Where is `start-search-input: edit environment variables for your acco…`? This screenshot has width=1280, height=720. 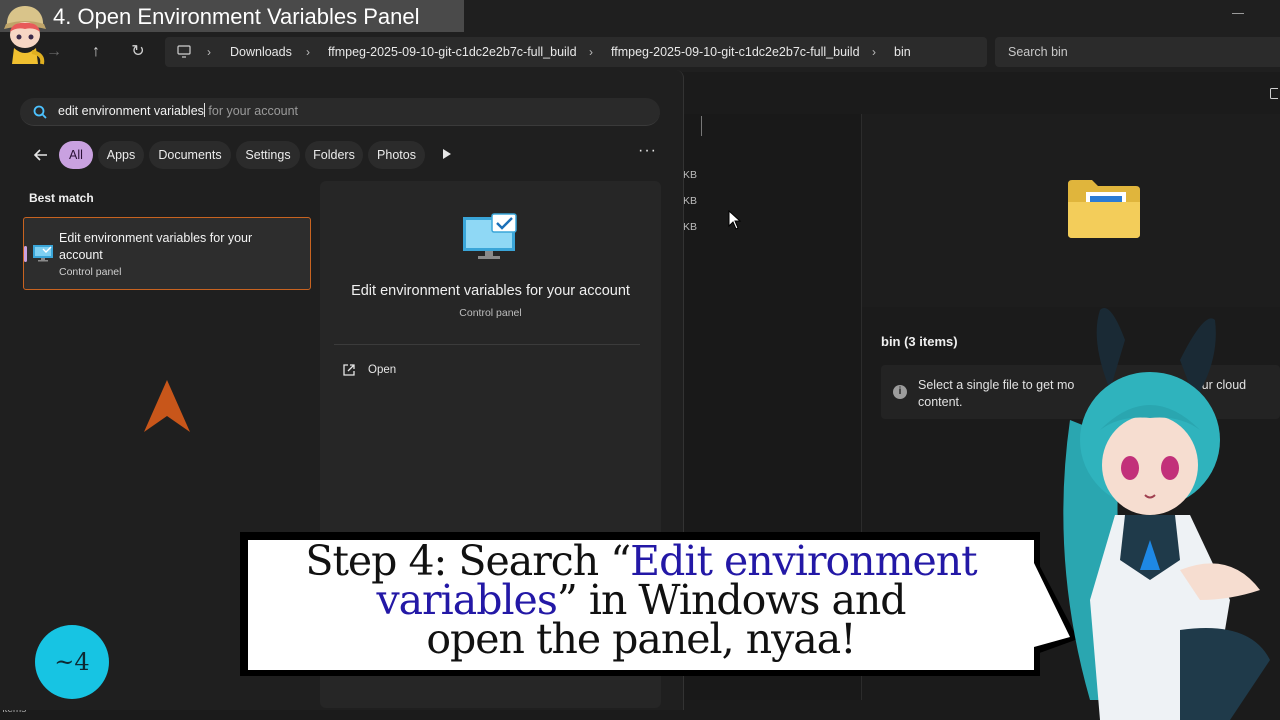
start-search-input: edit environment variables for your acco… is located at coordinates (340, 112).